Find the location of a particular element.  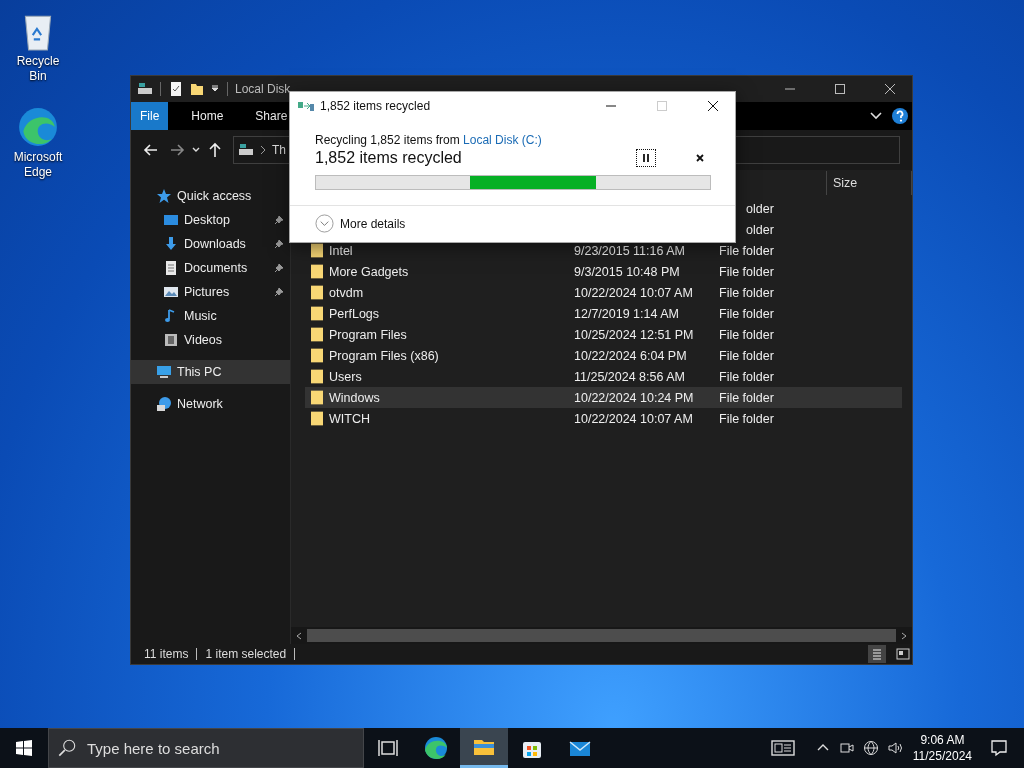

nav-item: This PC is located at coordinates (210, 372).